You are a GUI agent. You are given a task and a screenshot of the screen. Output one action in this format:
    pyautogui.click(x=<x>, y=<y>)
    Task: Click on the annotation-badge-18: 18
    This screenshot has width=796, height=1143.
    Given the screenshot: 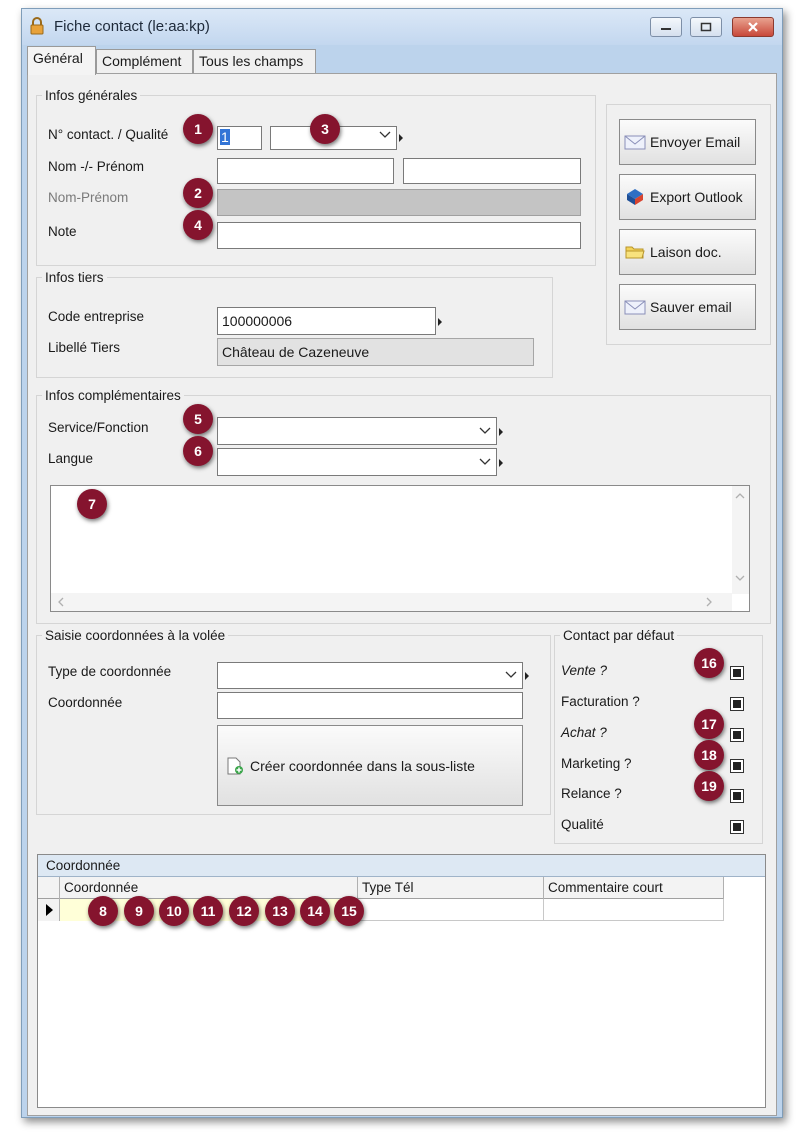 What is the action you would take?
    pyautogui.click(x=709, y=755)
    